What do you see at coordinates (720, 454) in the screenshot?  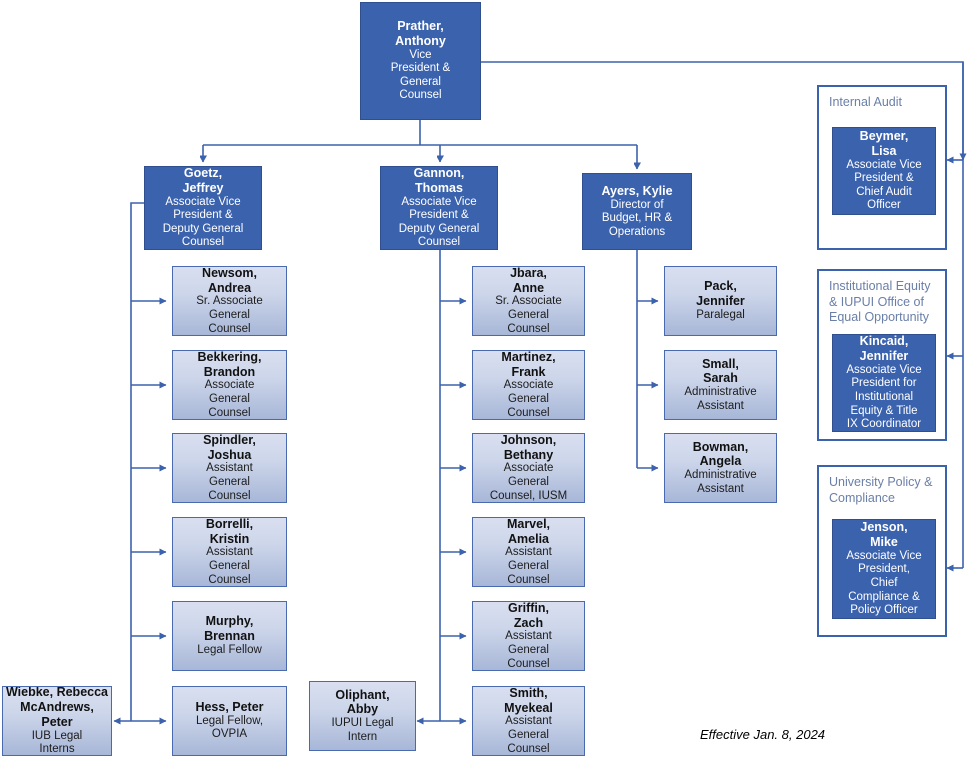 I see `node-name: Bowman, Angela` at bounding box center [720, 454].